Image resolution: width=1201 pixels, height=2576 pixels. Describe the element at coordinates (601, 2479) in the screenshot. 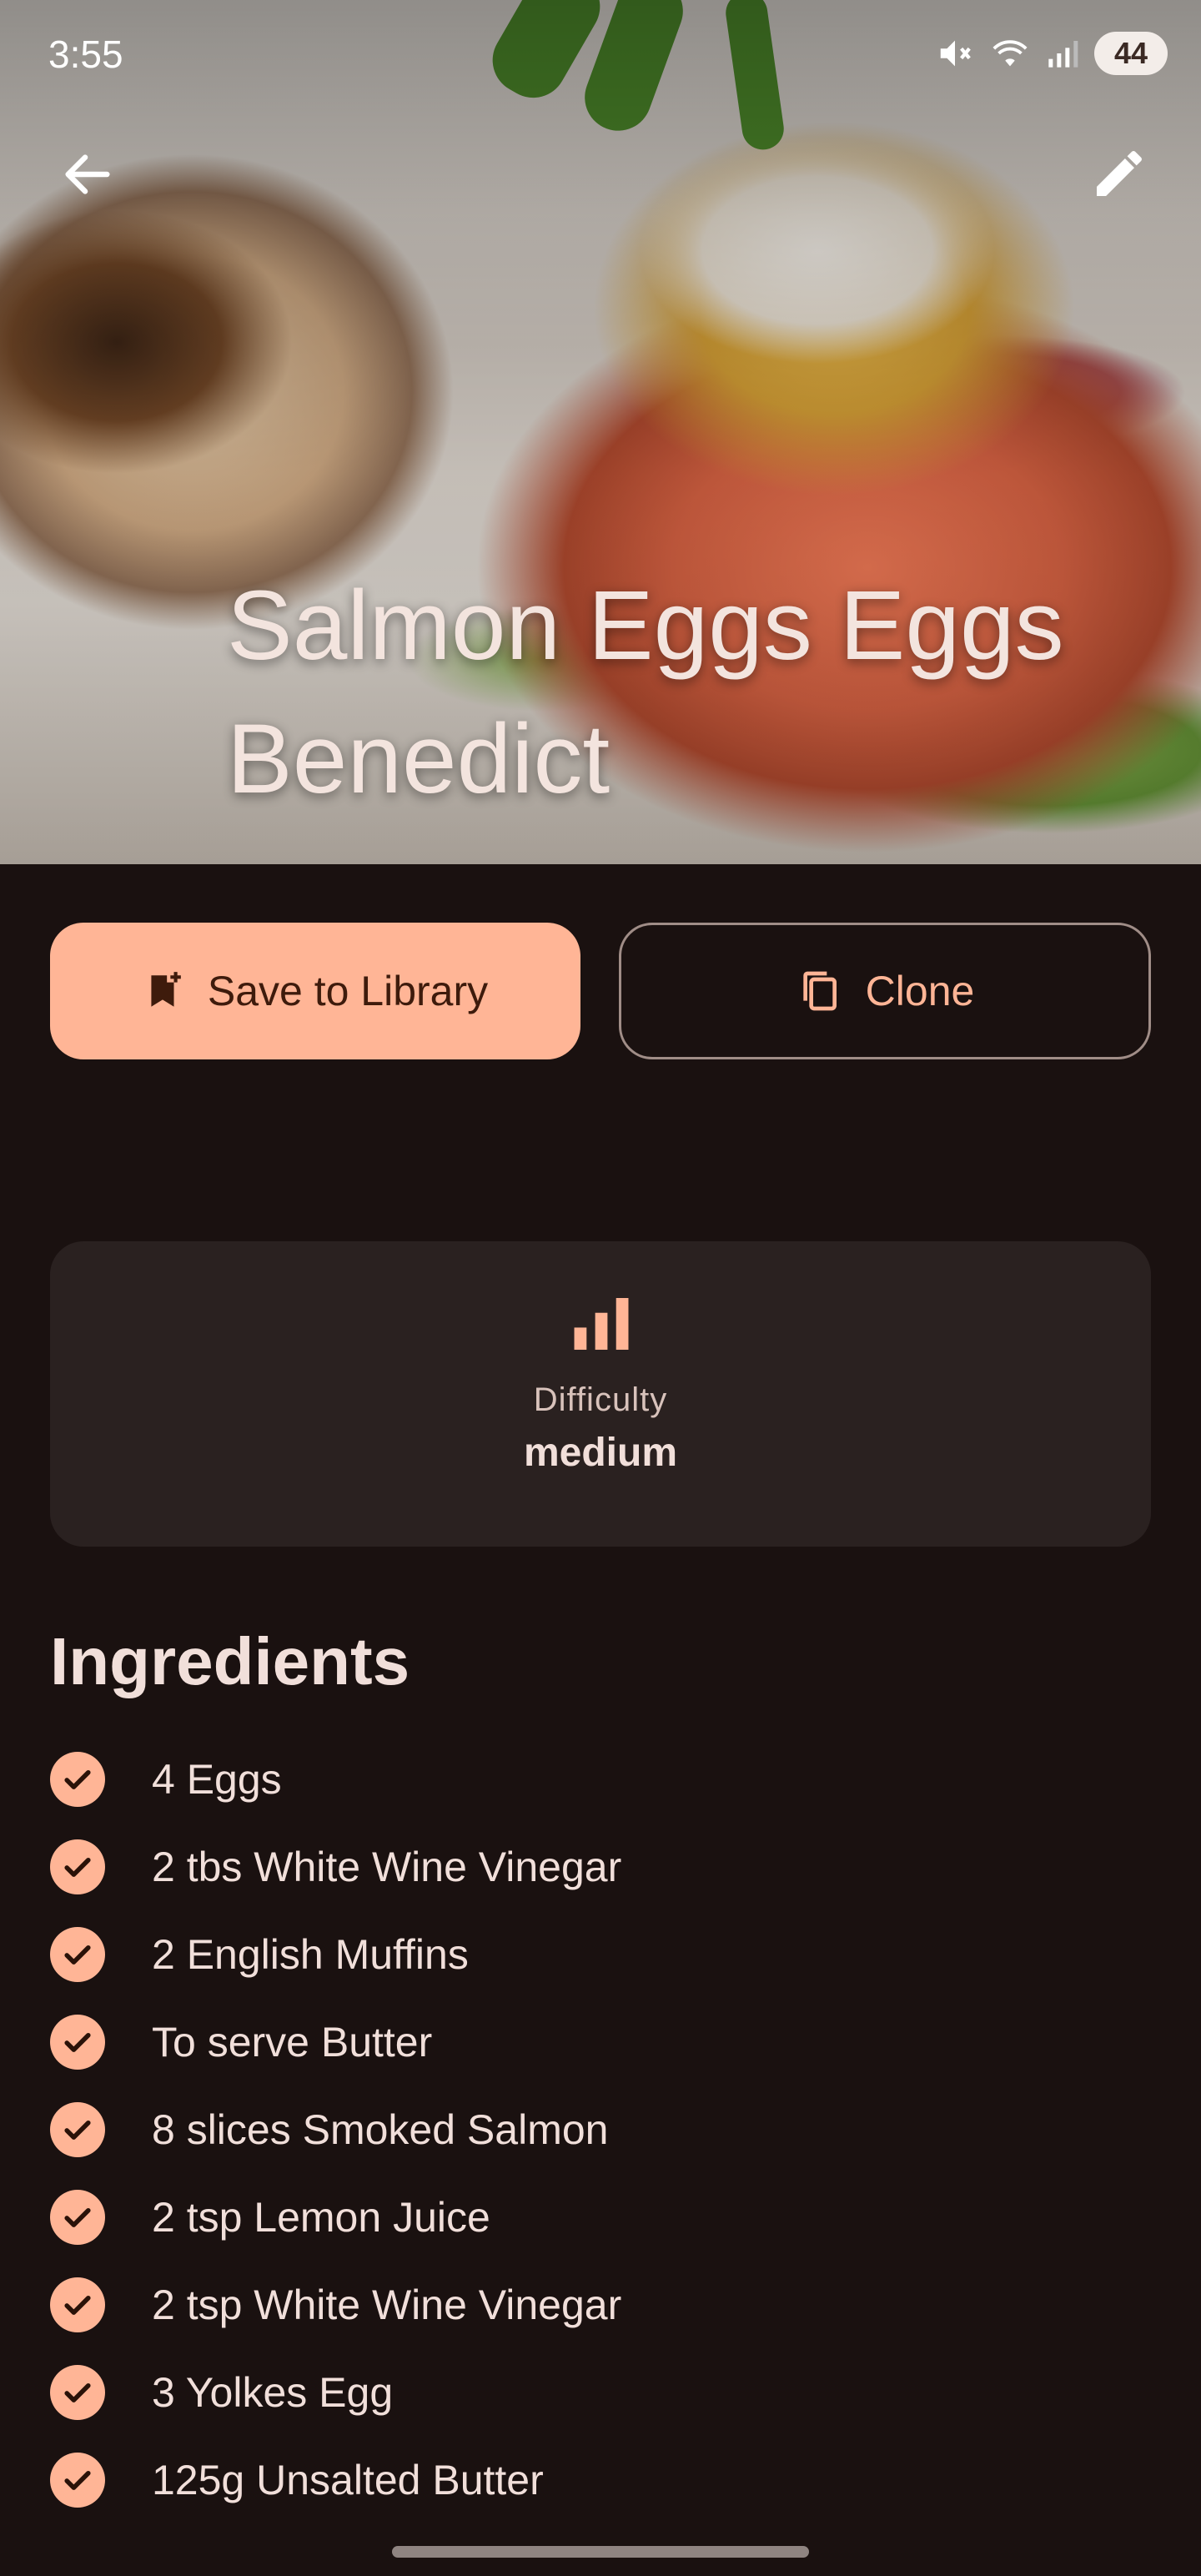

I see `ingredient-item: 125g Unsalted Butter` at that location.